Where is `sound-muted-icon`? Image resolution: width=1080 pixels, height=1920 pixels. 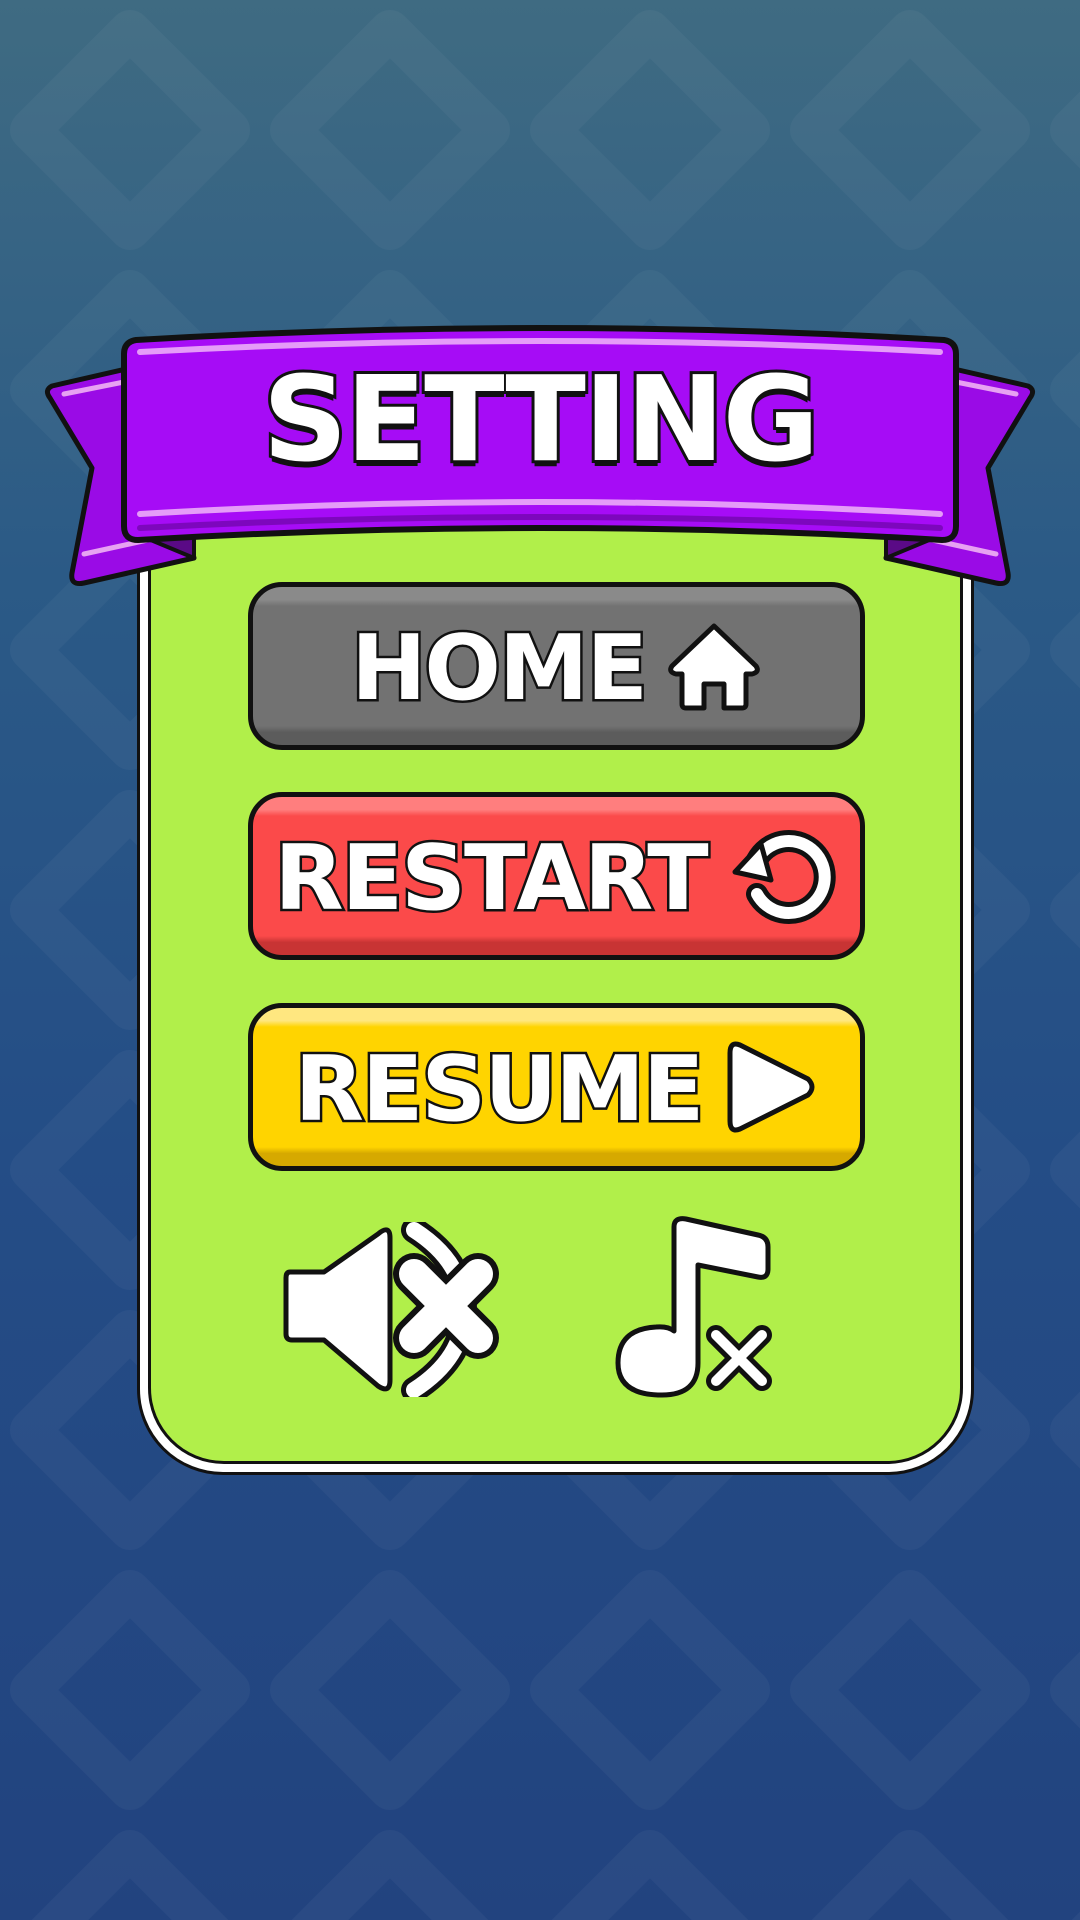
sound-muted-icon is located at coordinates (391, 1310).